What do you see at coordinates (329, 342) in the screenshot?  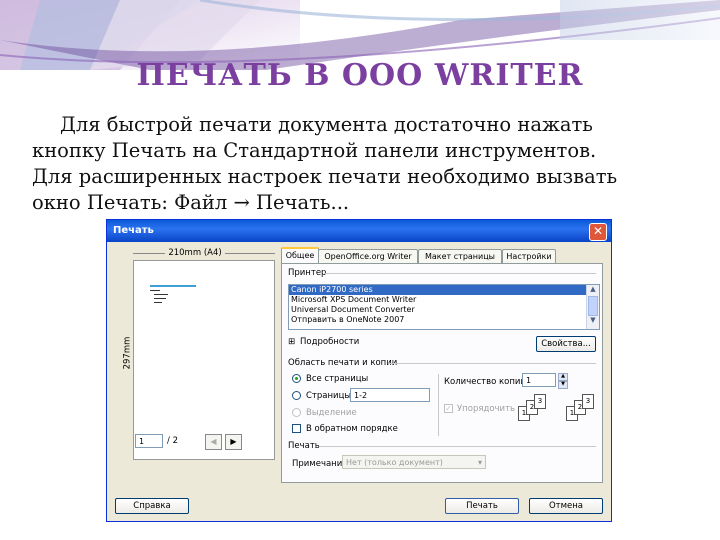 I see `details-expander: Подробности` at bounding box center [329, 342].